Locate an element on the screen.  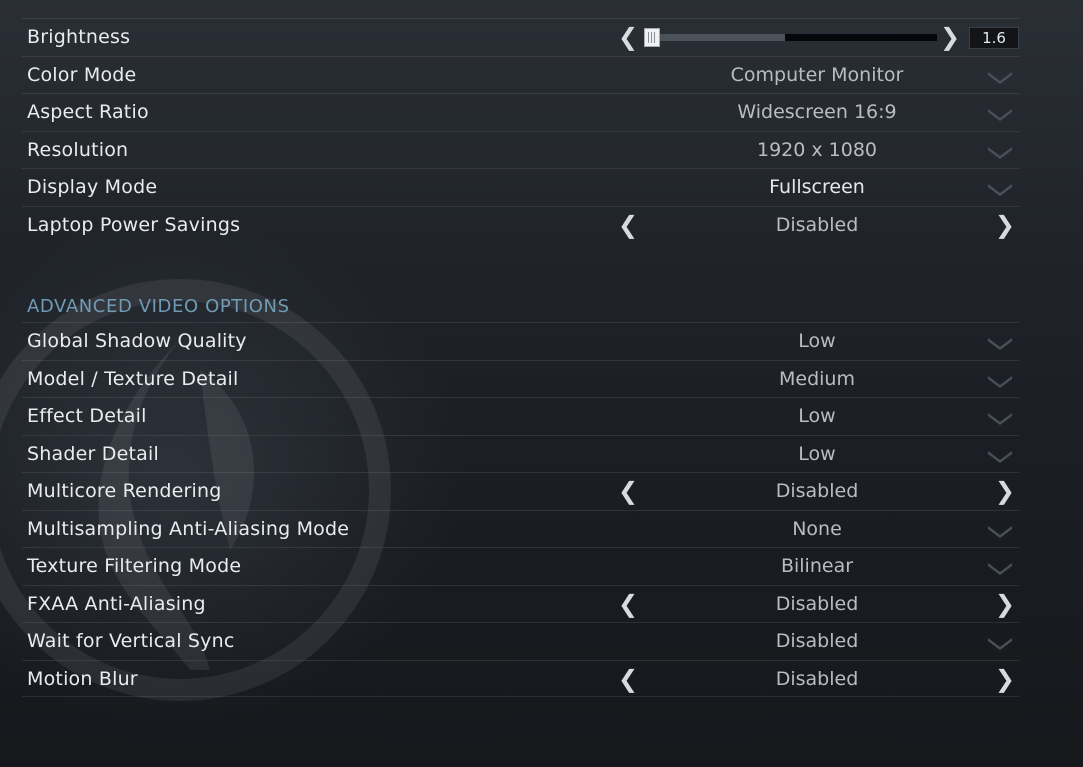
setting-label: Resolution is located at coordinates (78, 149).